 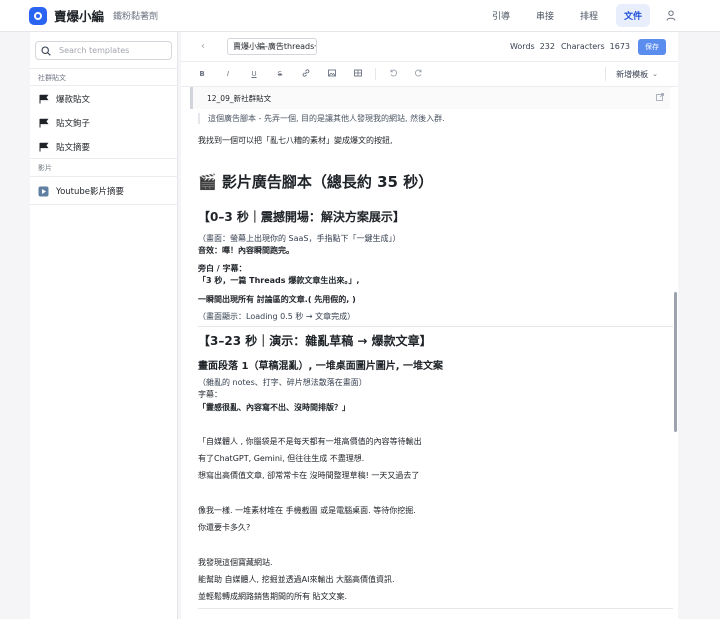 I want to click on add-template-dropdown: 新增模板 ⌄, so click(x=631, y=74).